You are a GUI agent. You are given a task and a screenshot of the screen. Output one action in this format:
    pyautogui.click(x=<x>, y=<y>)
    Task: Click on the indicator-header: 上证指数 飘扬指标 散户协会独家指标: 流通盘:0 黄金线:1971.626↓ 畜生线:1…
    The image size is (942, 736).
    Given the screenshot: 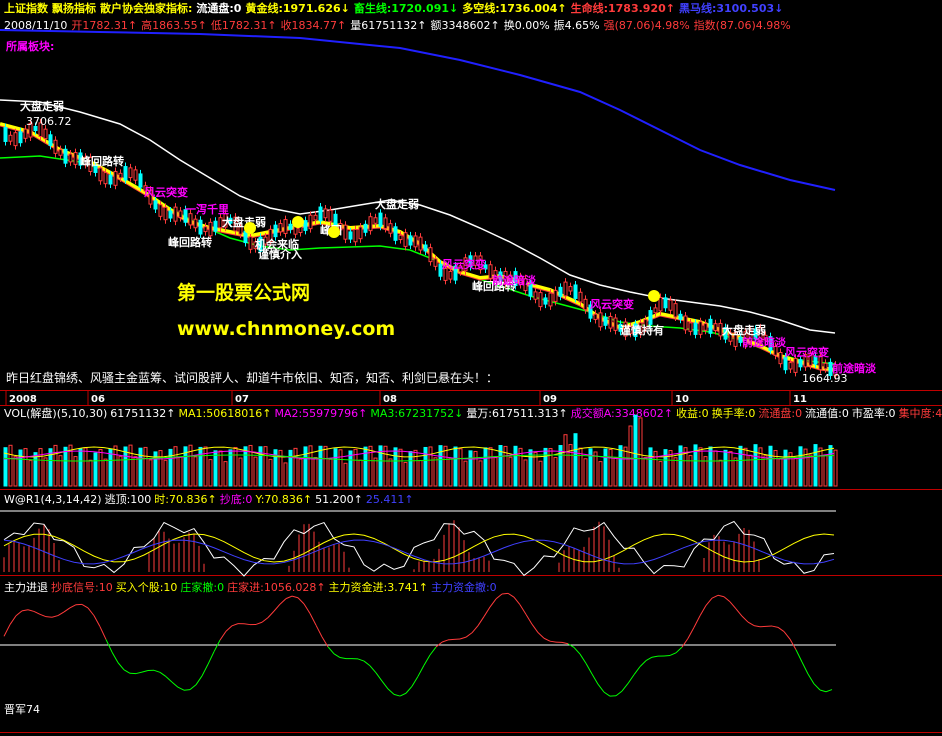 What is the action you would take?
    pyautogui.click(x=393, y=8)
    